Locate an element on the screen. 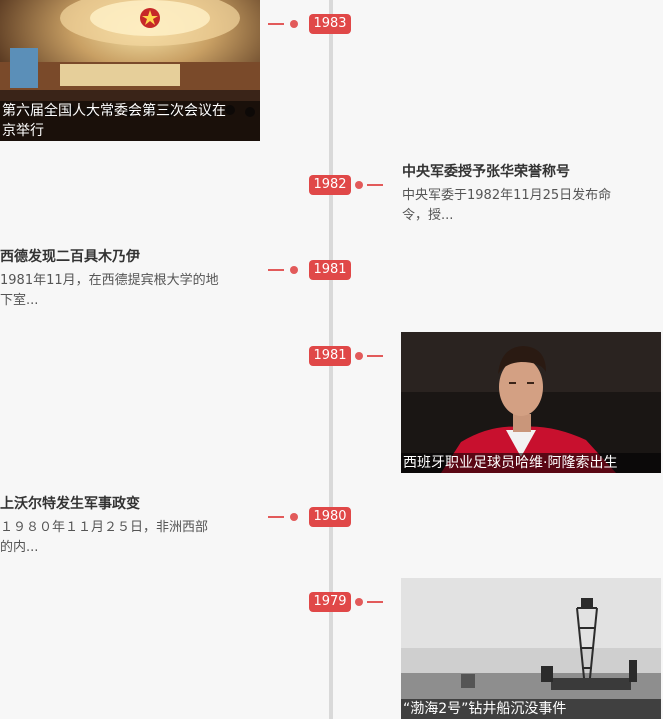 The height and width of the screenshot is (719, 663). event-card-1983: 第六届全国人大常委会第三次会议在 京举行 is located at coordinates (130, 70).